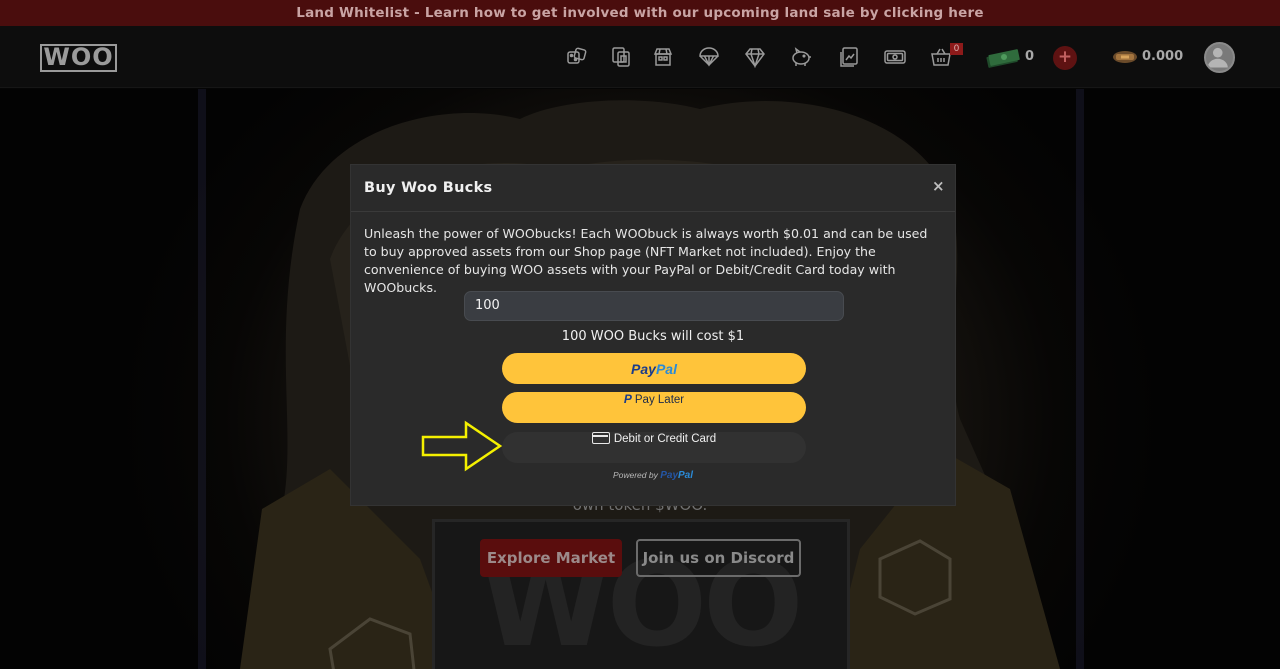  Describe the element at coordinates (849, 57) in the screenshot. I see `collection-icon` at that location.